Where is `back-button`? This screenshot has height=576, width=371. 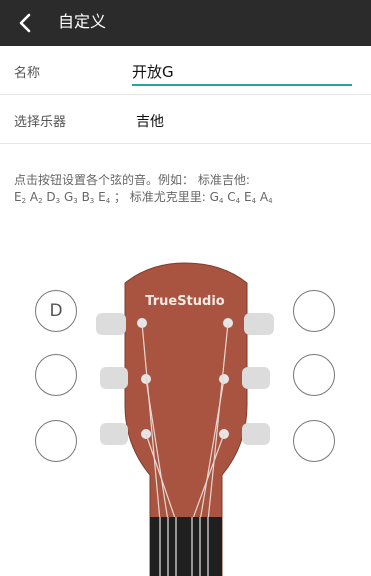
back-button is located at coordinates (25, 23).